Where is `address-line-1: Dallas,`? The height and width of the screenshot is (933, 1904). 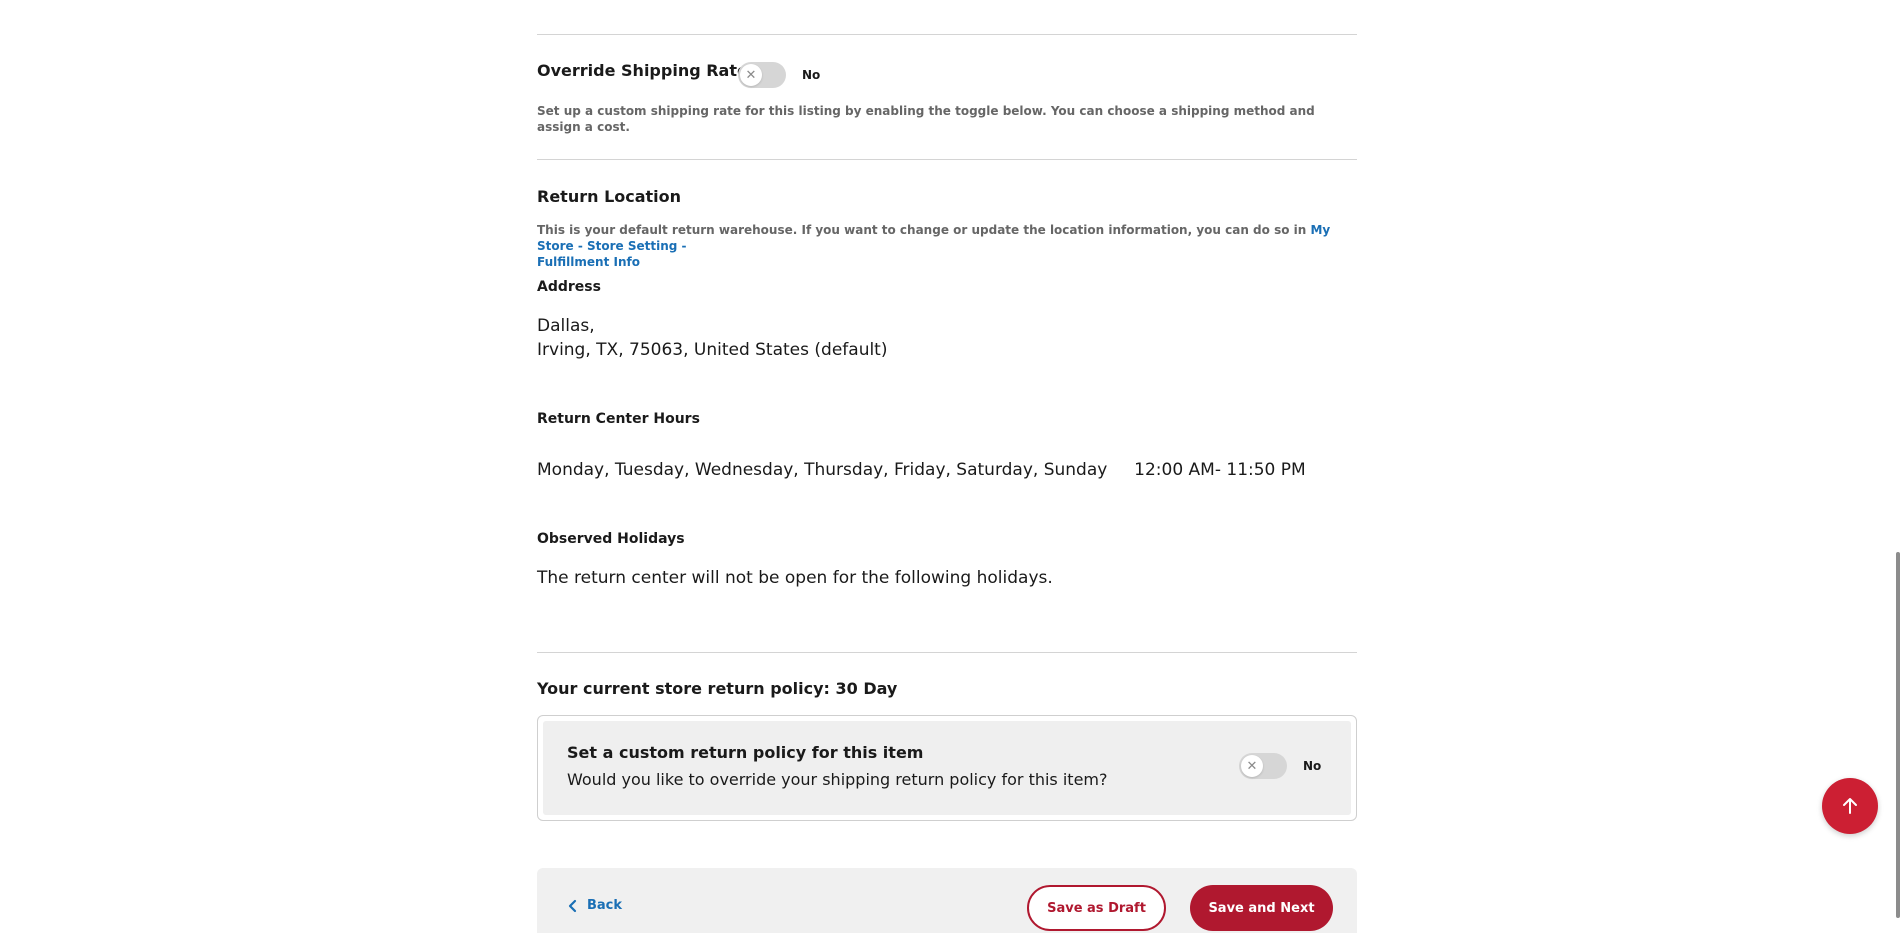
address-line-1: Dallas, is located at coordinates (566, 326).